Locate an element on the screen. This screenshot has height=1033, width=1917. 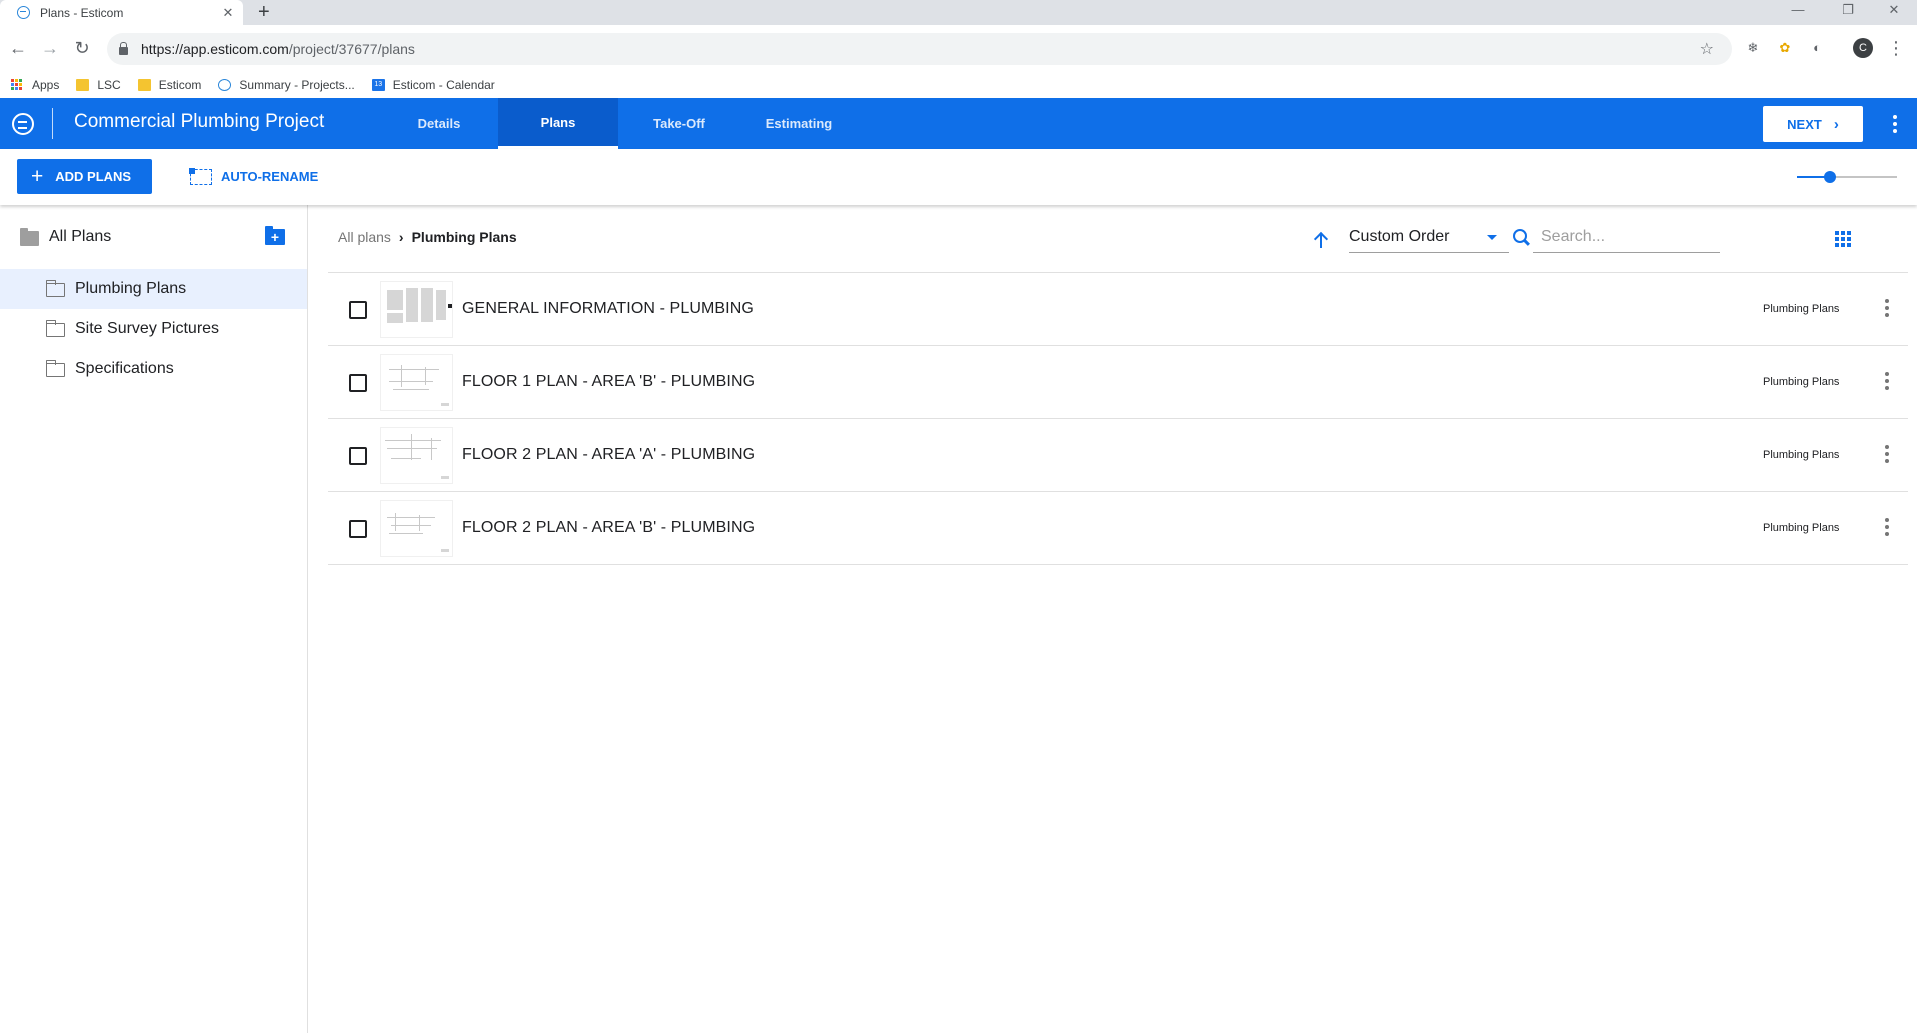
all-plans-folder: All Plans is located at coordinates (65, 236).